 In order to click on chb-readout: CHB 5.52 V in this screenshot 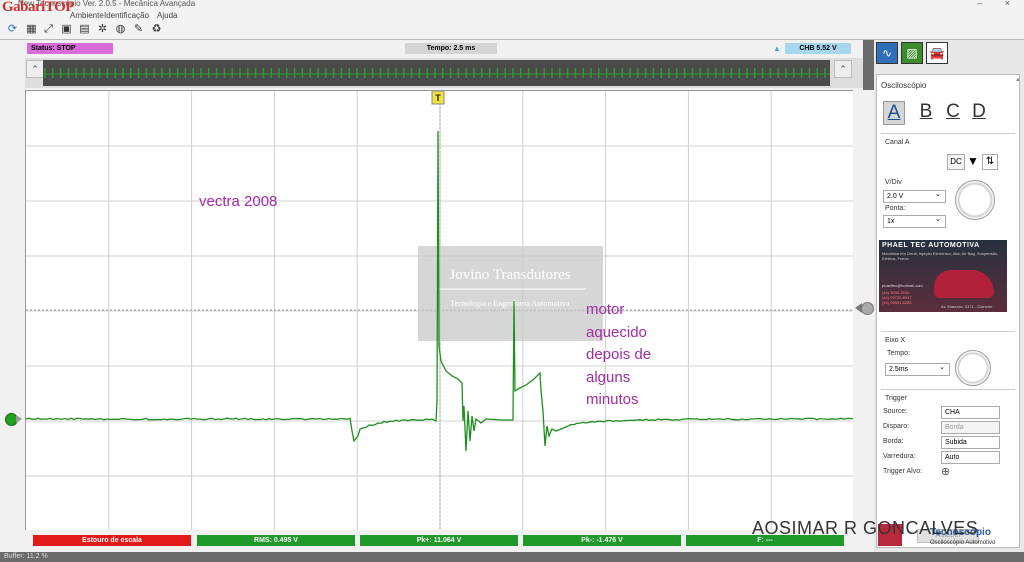, I will do `click(818, 48)`.